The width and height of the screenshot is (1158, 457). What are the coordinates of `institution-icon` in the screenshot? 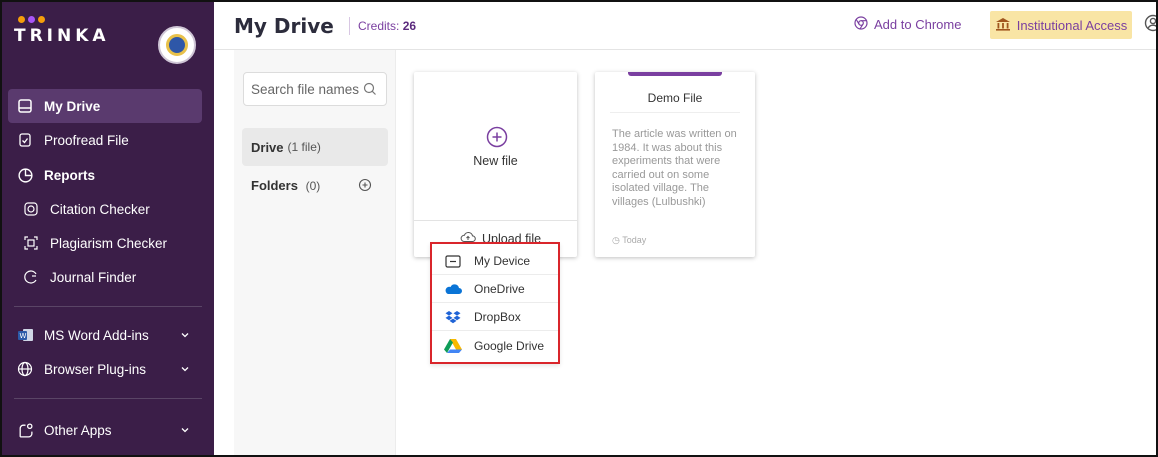 It's located at (1003, 25).